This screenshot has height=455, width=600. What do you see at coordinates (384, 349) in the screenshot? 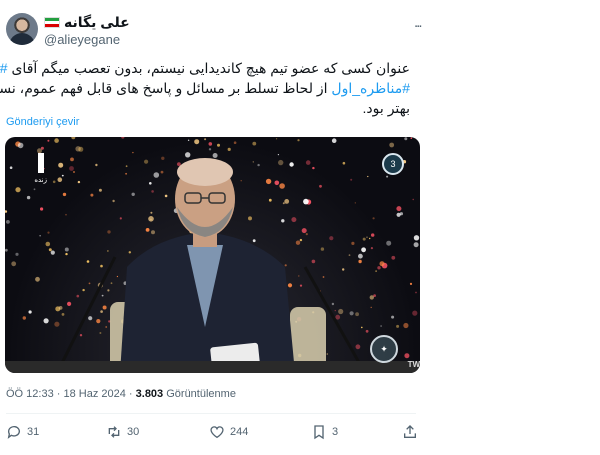
I see `program-logo-icon: ✦` at bounding box center [384, 349].